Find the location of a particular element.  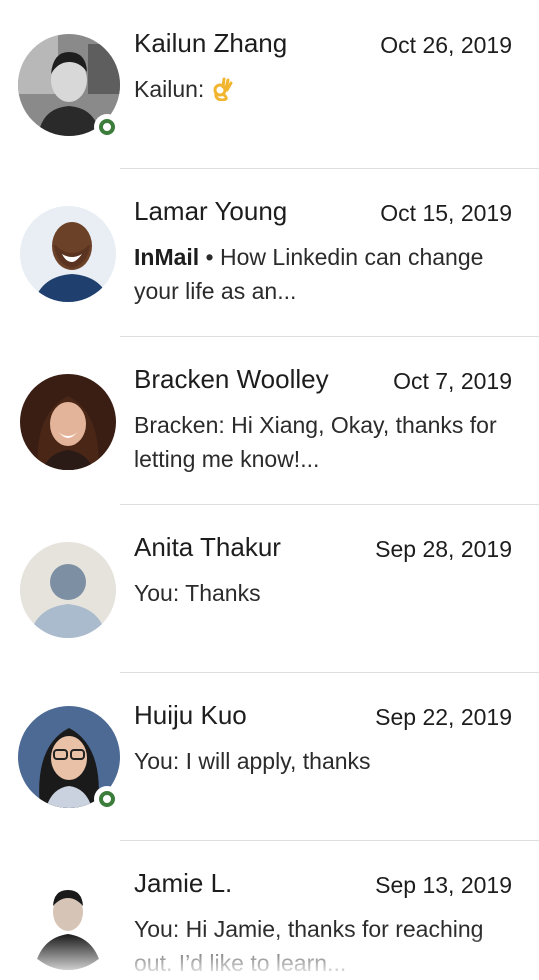

message-preview: Kailun: is located at coordinates (319, 89).